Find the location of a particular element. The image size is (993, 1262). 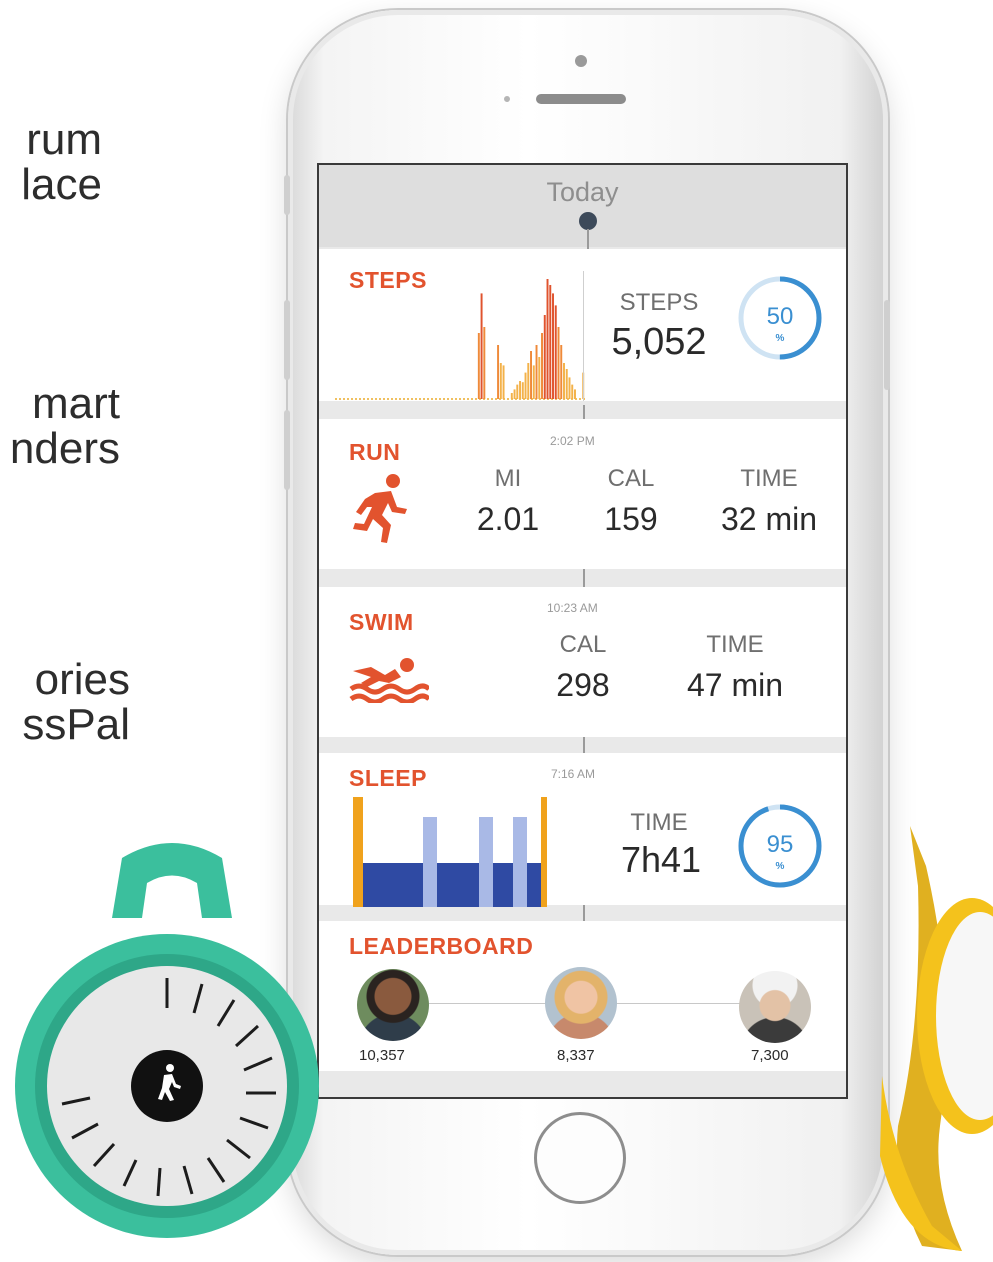

sleep-chart is located at coordinates (450, 852).